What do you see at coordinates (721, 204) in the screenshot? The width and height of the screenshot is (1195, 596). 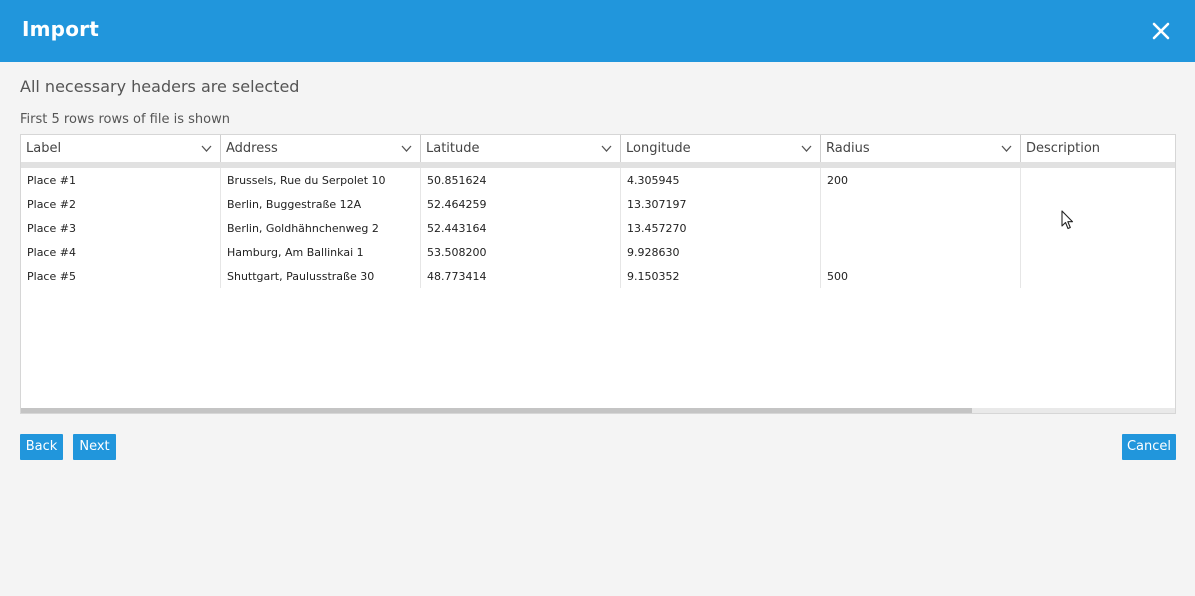 I see `table-cell: 13.307197` at bounding box center [721, 204].